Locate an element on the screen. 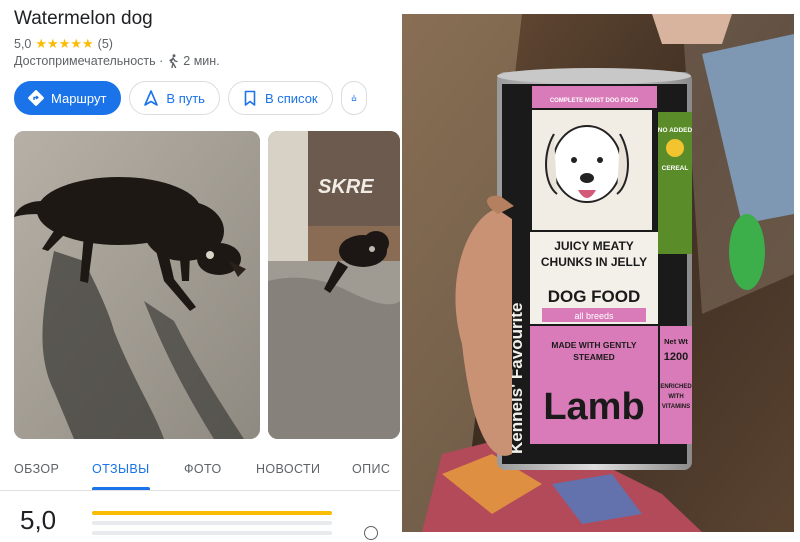  can-made-with-1: MADE WITH GENTLY is located at coordinates (593, 345).